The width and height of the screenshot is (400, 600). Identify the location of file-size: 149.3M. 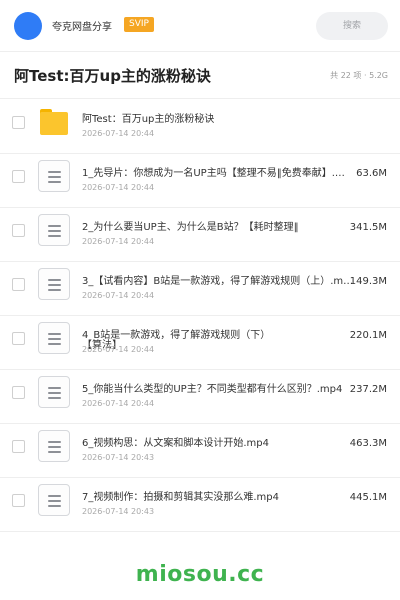
(368, 281).